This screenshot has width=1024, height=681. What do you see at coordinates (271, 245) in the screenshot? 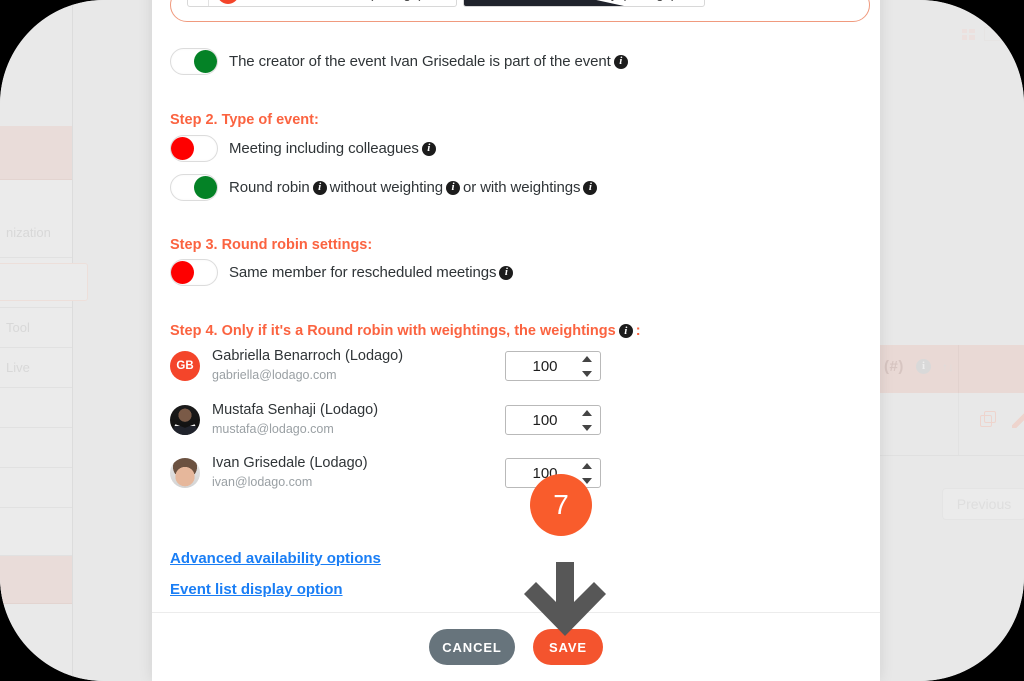
I see `step3-title: Step 3. Round robin settings:` at bounding box center [271, 245].